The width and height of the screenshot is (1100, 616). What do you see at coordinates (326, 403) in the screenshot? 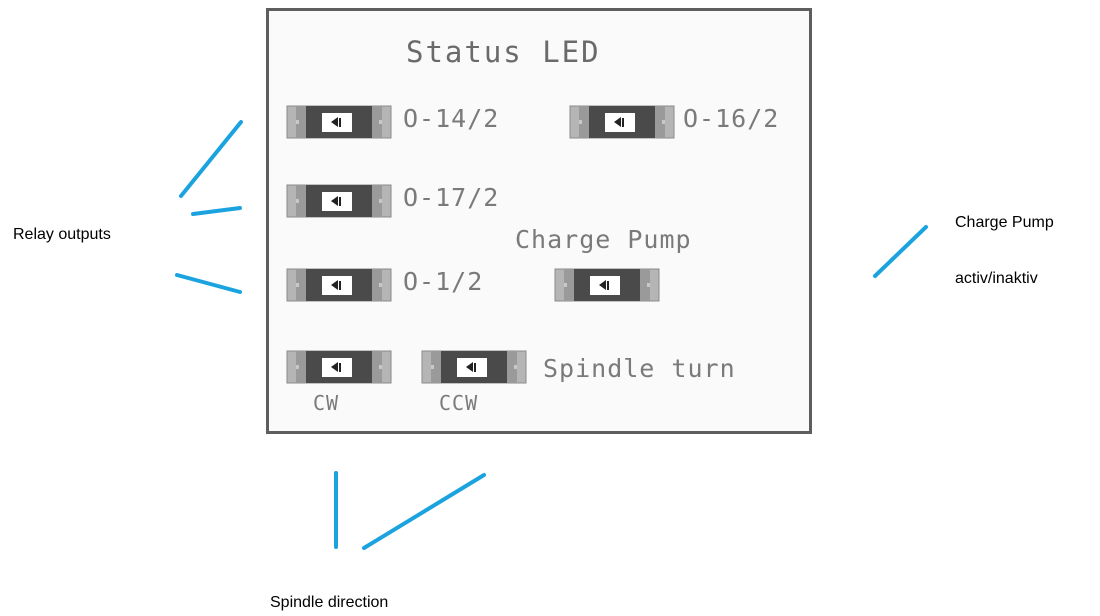
I see `led-label-cw: CW` at bounding box center [326, 403].